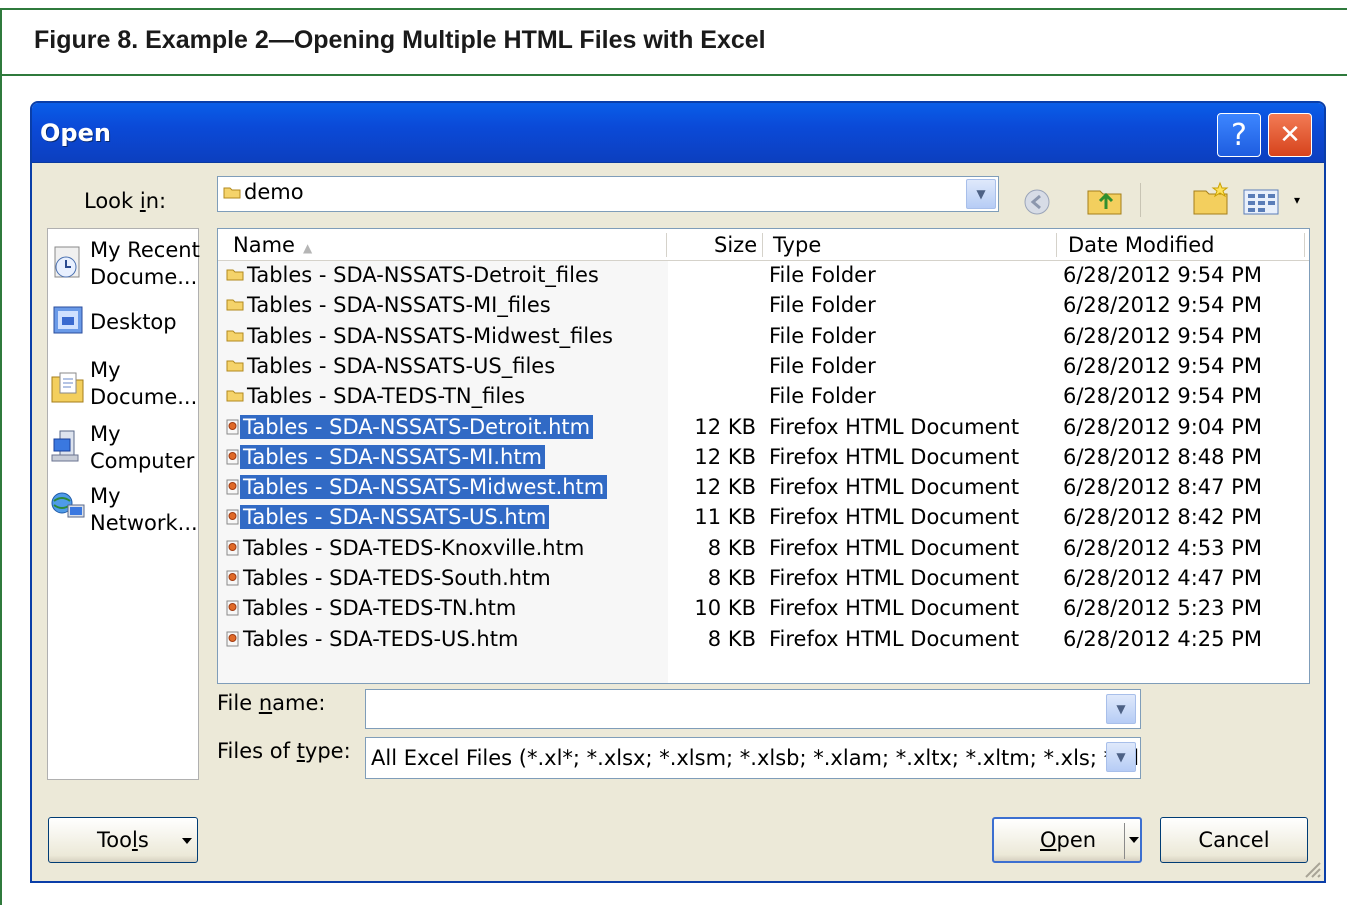 This screenshot has height=905, width=1347. I want to click on lookin-combobox: demo ▼, so click(608, 194).